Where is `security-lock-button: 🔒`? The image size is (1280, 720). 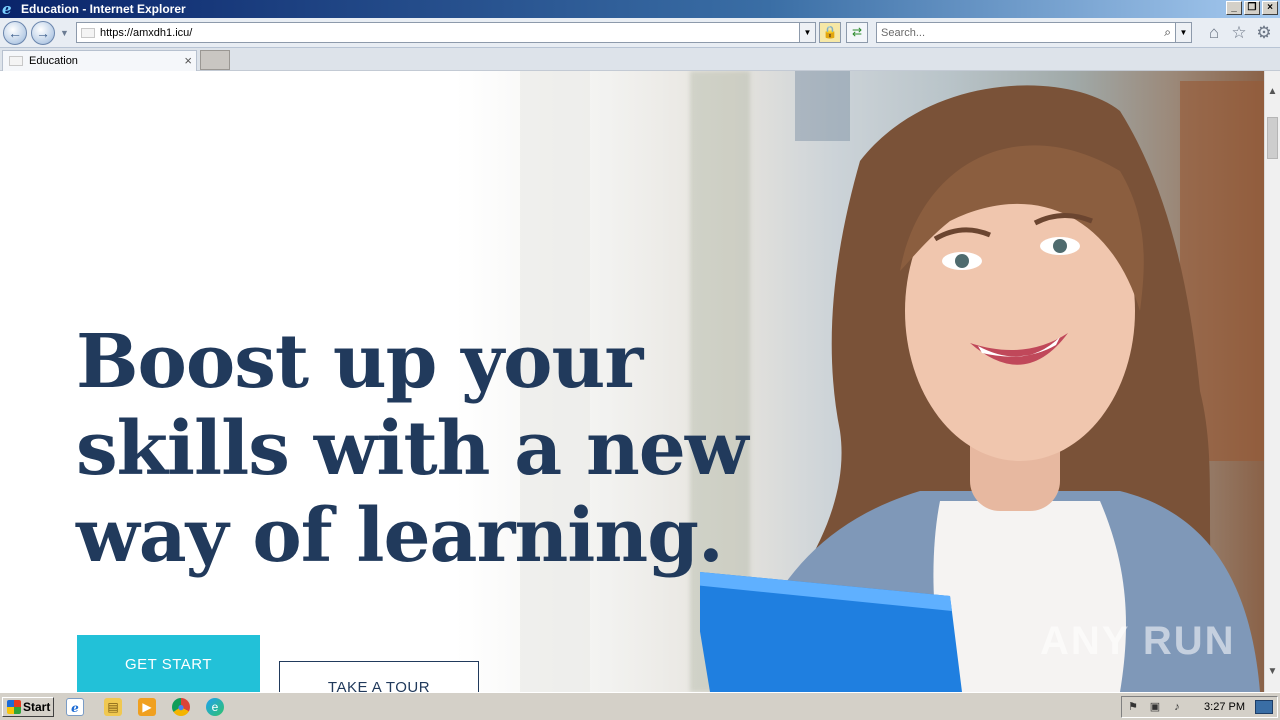
security-lock-button: 🔒 is located at coordinates (830, 32).